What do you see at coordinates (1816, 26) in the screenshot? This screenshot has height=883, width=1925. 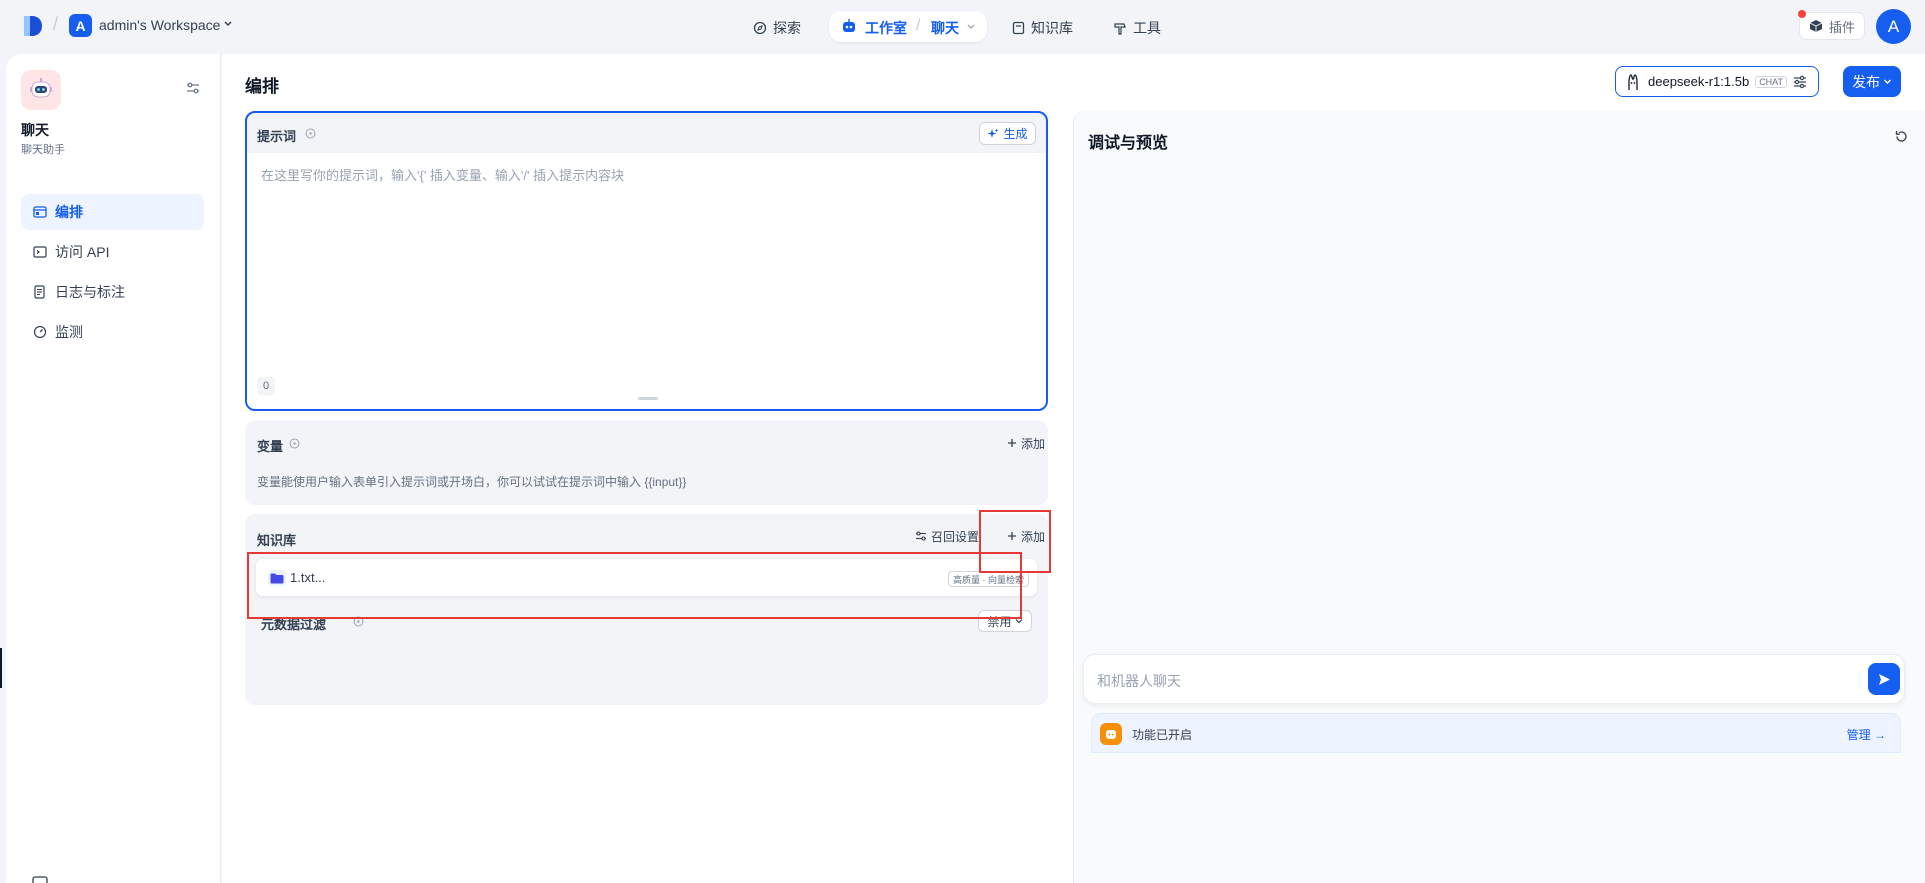 I see `cube-icon` at bounding box center [1816, 26].